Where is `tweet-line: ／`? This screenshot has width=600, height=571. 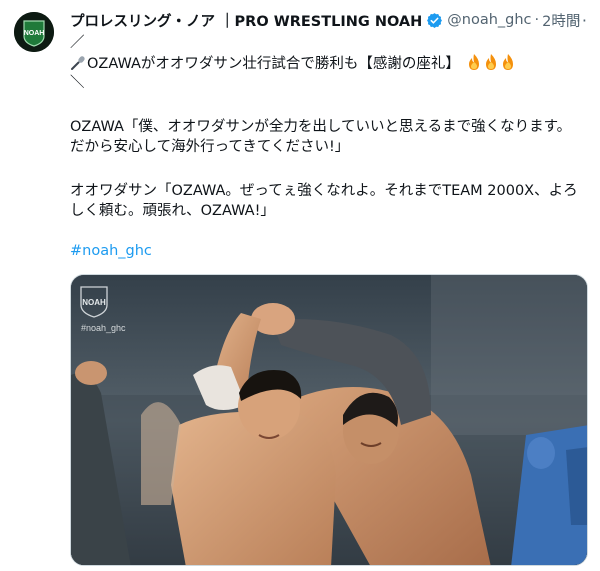
tweet-line: ／ is located at coordinates (77, 43).